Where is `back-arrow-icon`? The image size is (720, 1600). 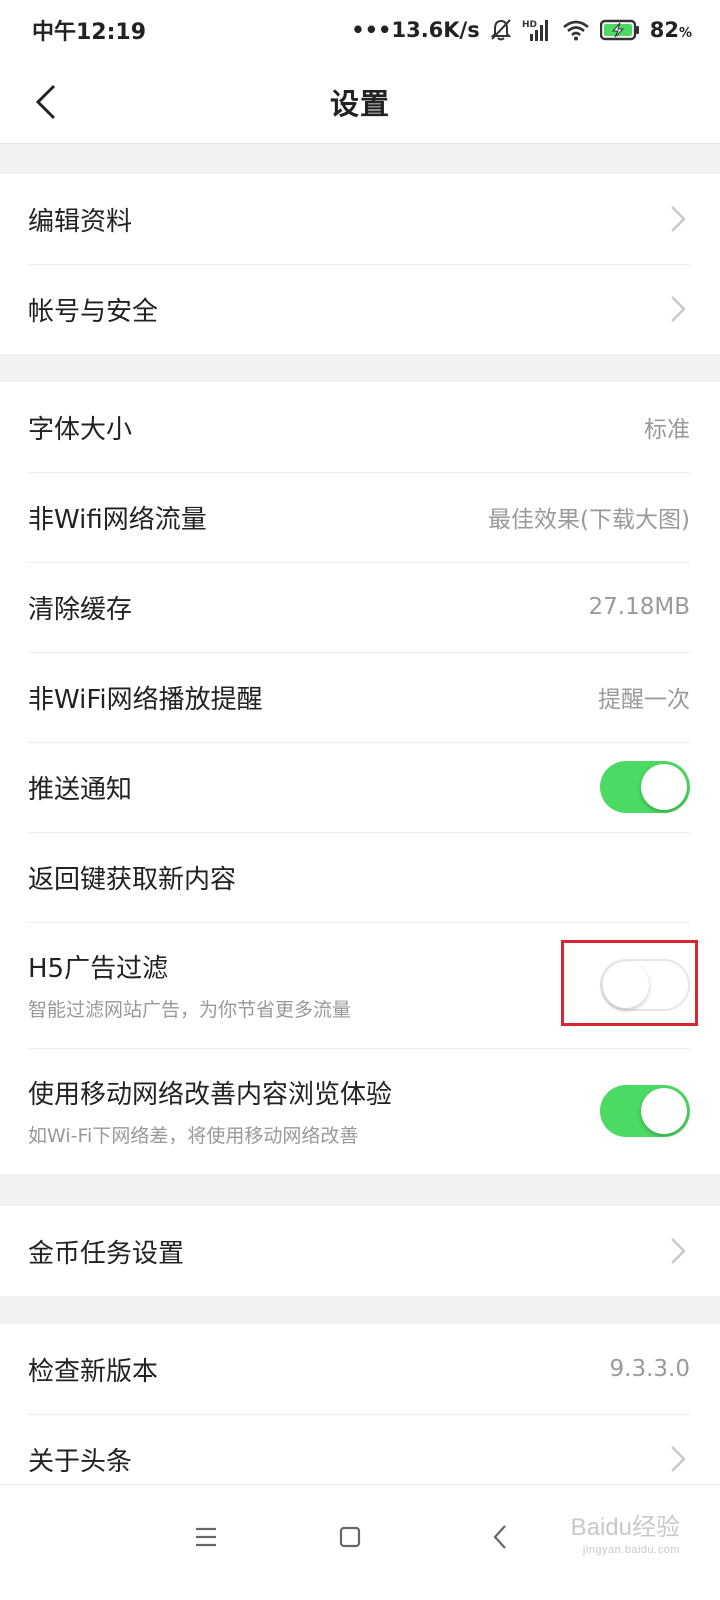 back-arrow-icon is located at coordinates (46, 102).